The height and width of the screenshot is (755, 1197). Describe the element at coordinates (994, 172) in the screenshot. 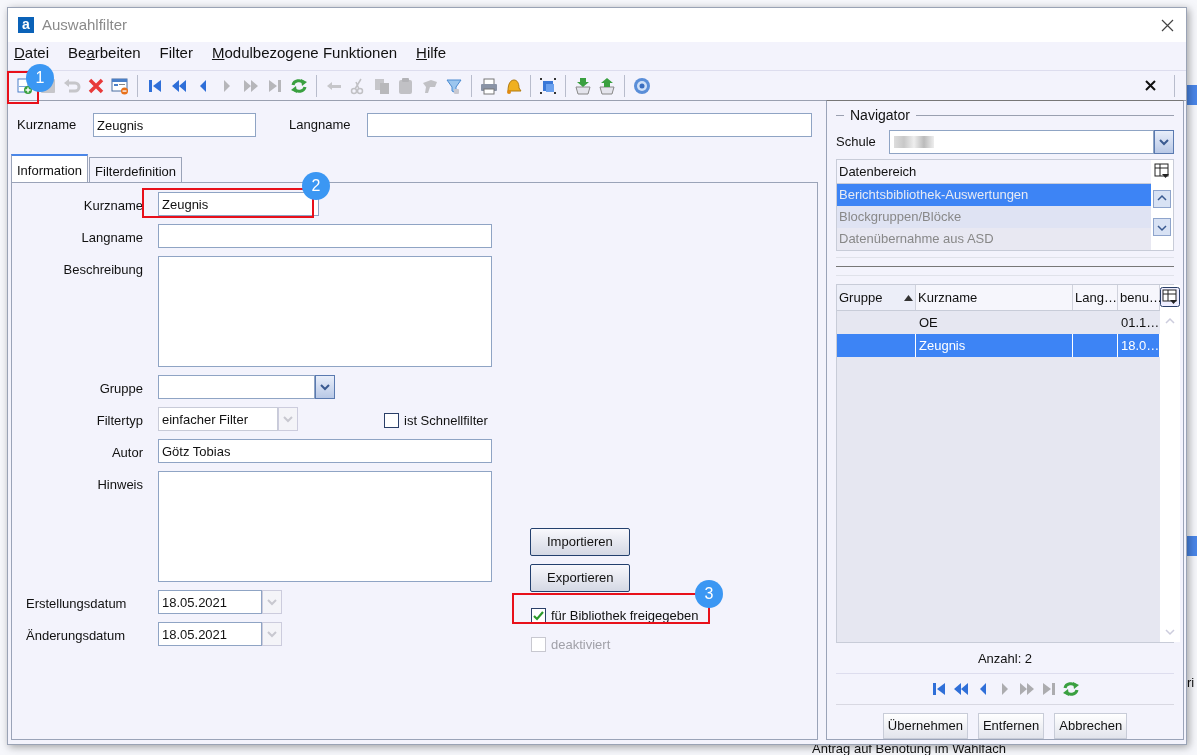

I see `column-header: Datenbereich` at that location.